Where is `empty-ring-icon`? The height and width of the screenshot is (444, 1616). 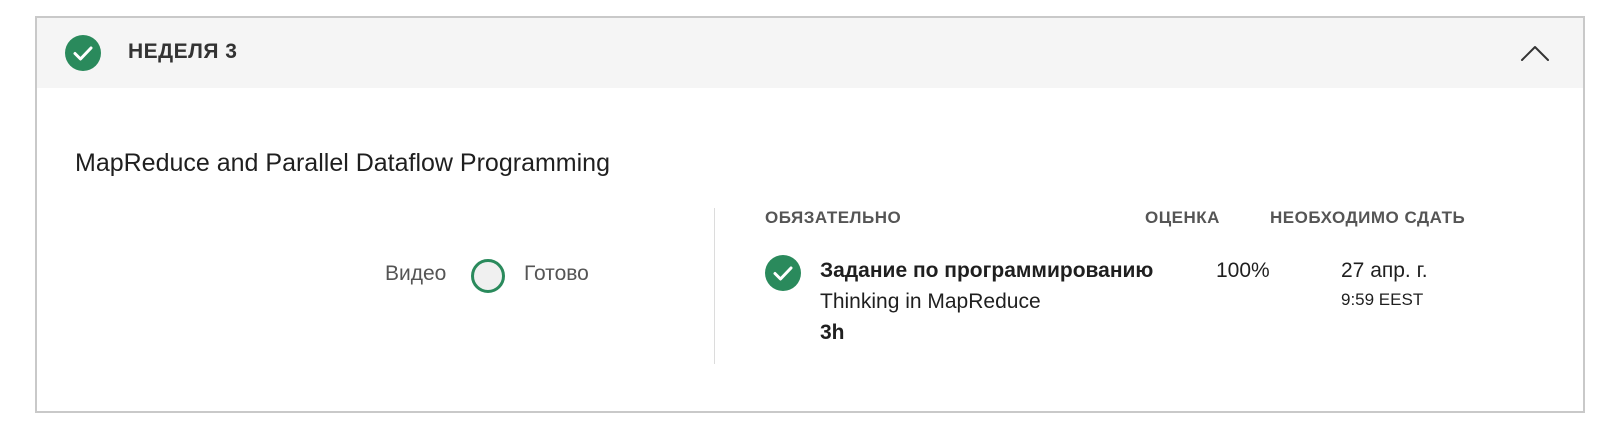 empty-ring-icon is located at coordinates (488, 276).